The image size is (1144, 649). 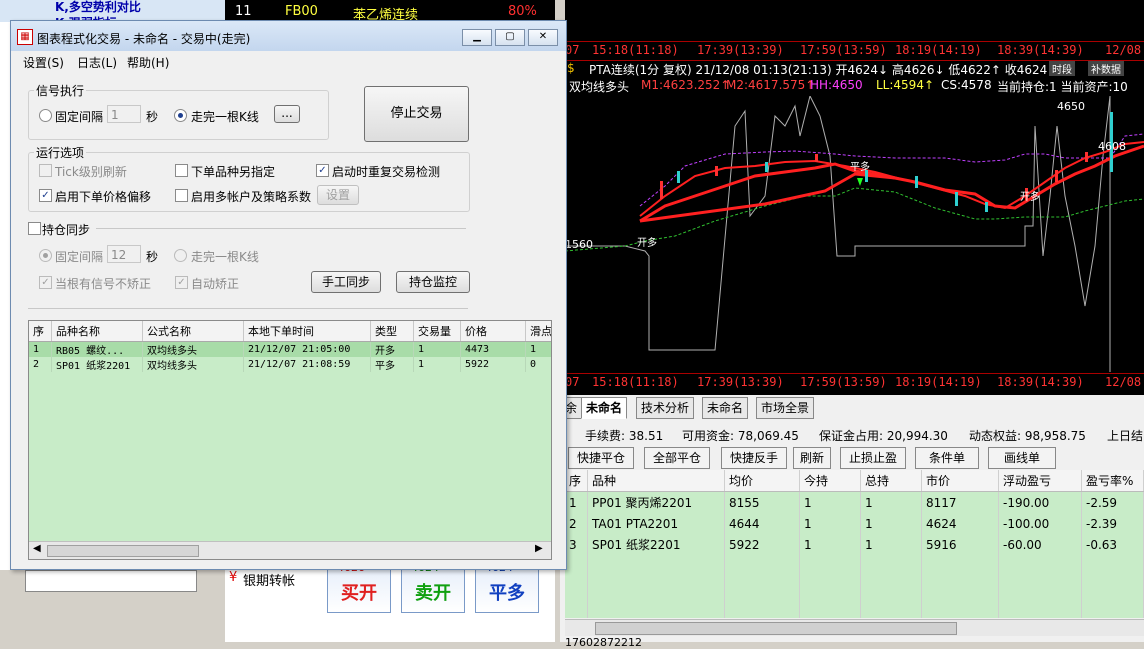 What do you see at coordinates (180, 115) in the screenshot?
I see `bar-complete-radio` at bounding box center [180, 115].